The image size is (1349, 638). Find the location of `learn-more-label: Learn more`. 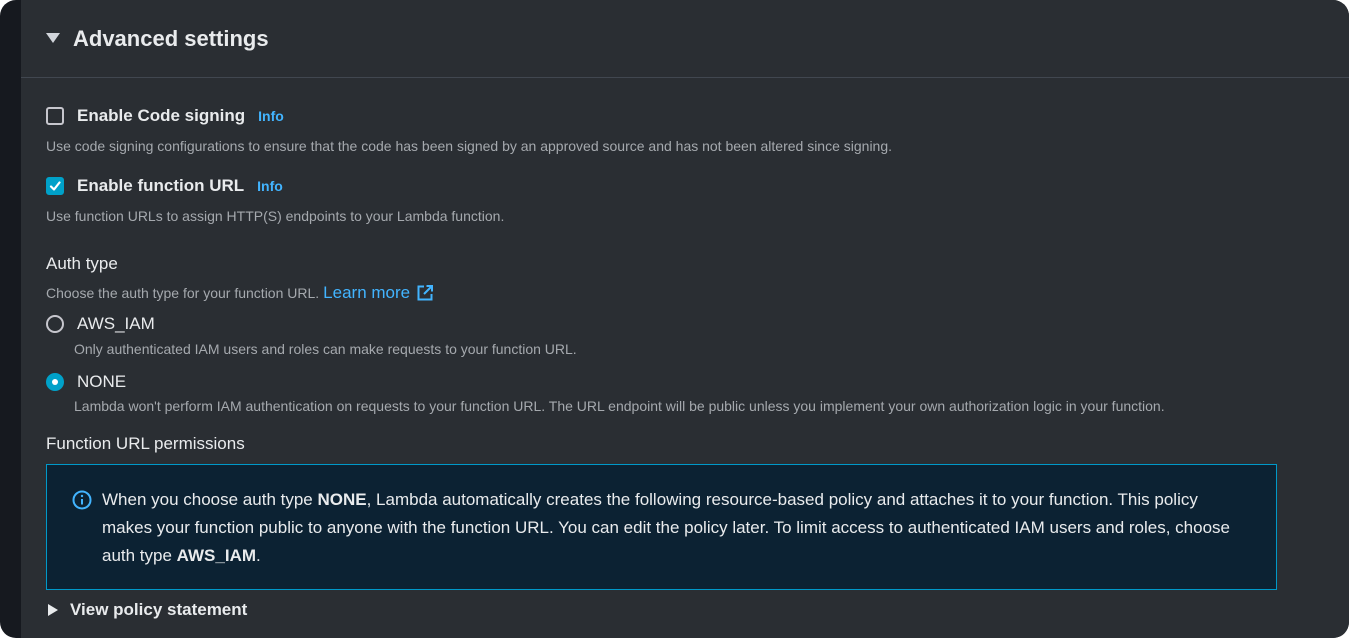

learn-more-label: Learn more is located at coordinates (367, 292).